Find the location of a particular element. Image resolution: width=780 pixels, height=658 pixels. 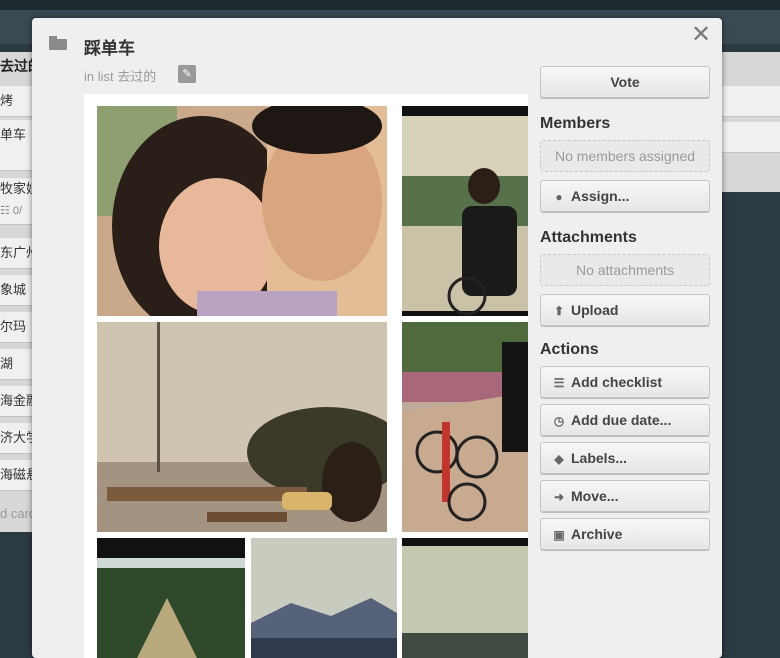

in-list-prefix: in list is located at coordinates (99, 76).